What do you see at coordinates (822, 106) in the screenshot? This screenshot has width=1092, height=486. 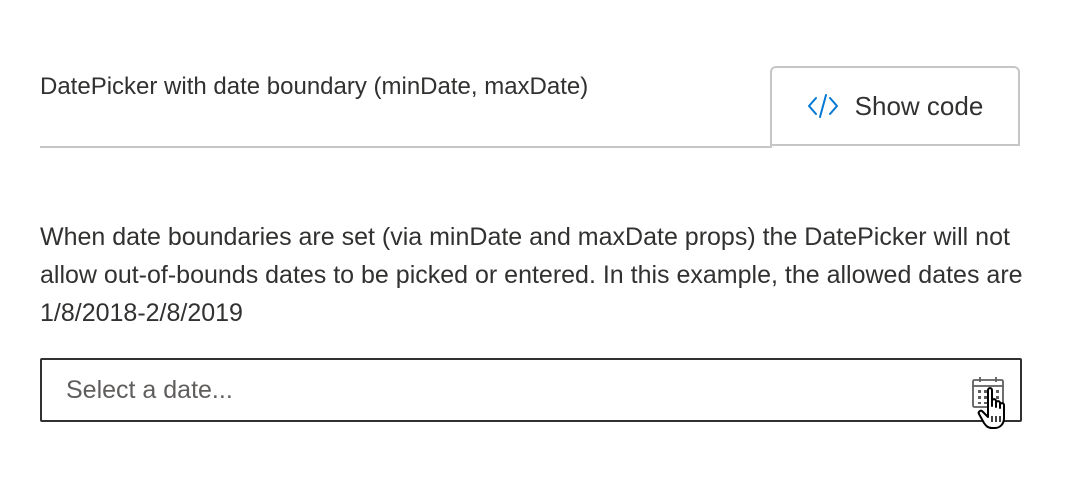 I see `code-icon` at bounding box center [822, 106].